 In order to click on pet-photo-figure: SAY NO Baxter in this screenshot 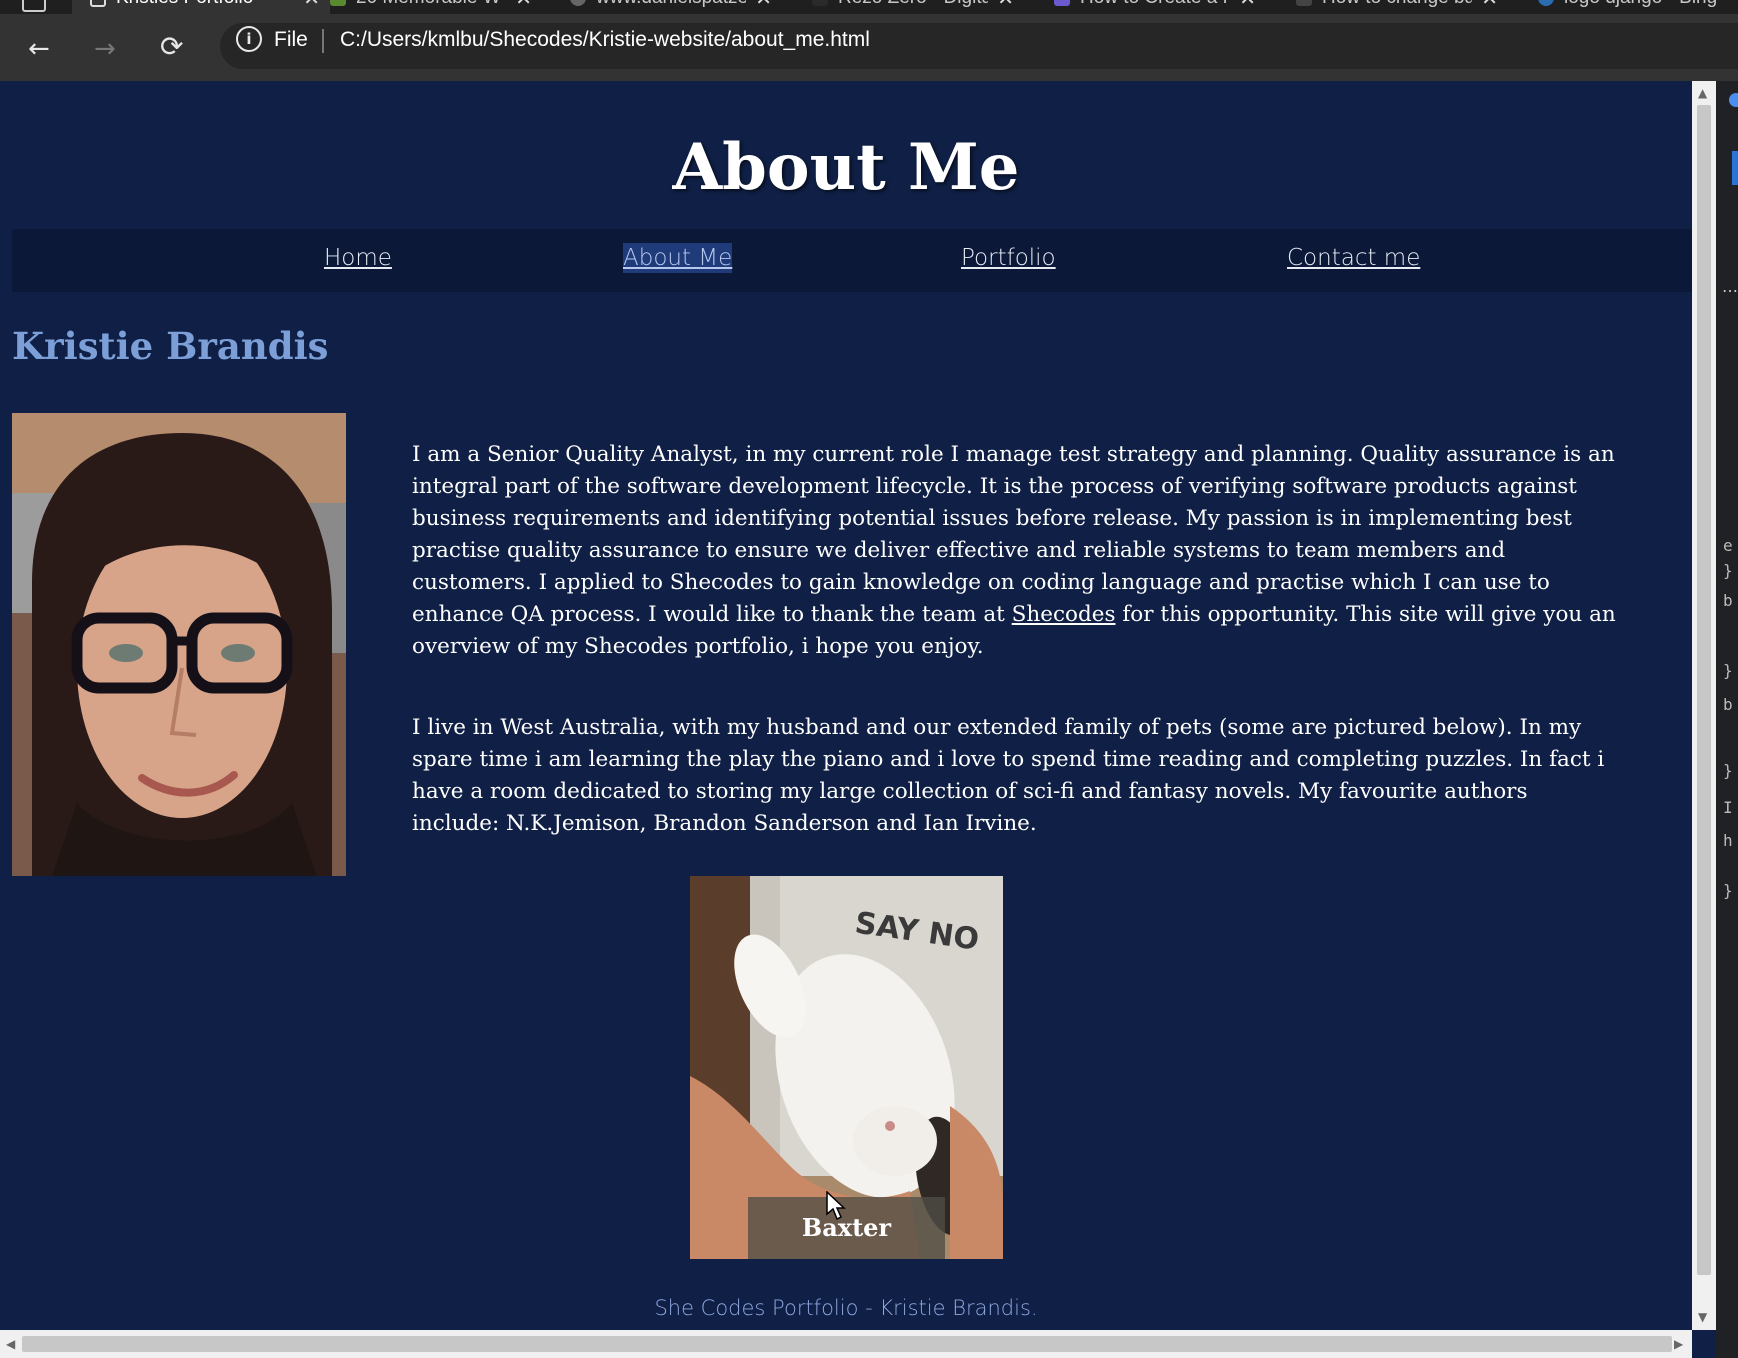, I will do `click(846, 1067)`.